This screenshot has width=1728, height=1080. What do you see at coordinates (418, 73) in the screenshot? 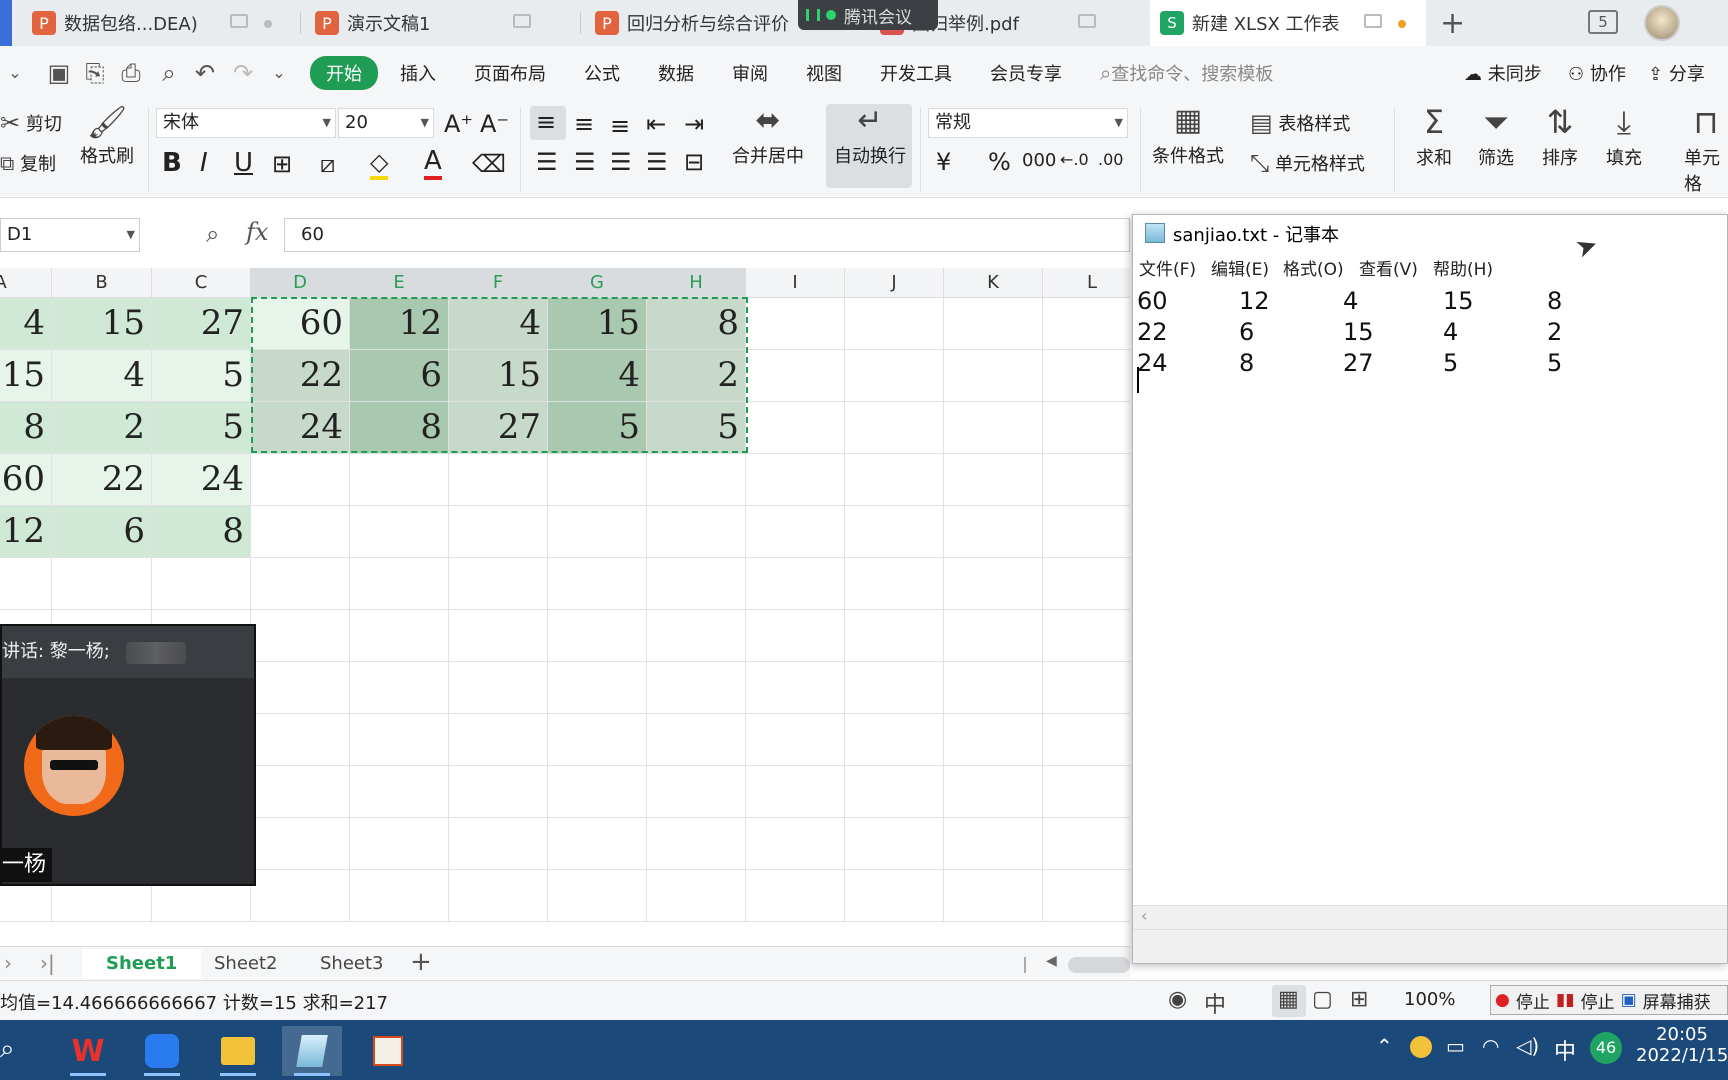
I see `menu-insert: 插入` at bounding box center [418, 73].